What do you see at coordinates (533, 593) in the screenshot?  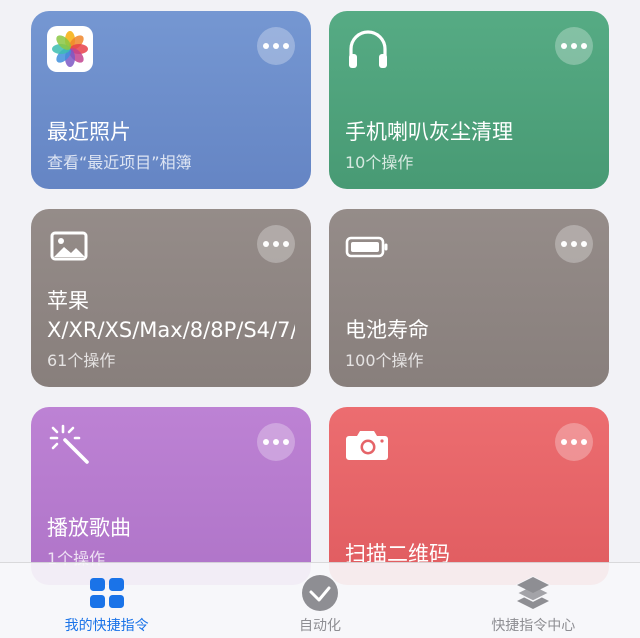 I see `layers-icon` at bounding box center [533, 593].